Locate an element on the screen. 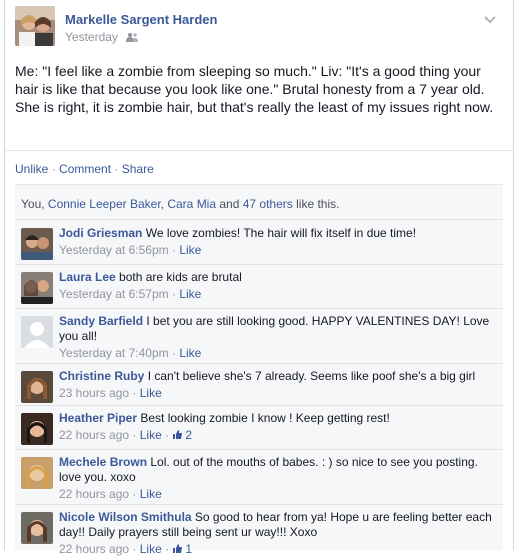  author-avatar is located at coordinates (35, 26).